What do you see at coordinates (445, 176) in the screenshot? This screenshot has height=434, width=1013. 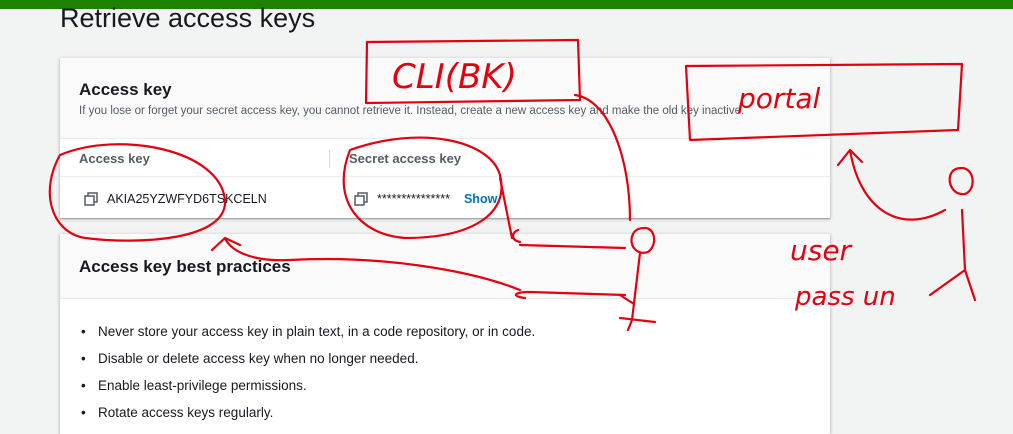 I see `row-divider` at bounding box center [445, 176].